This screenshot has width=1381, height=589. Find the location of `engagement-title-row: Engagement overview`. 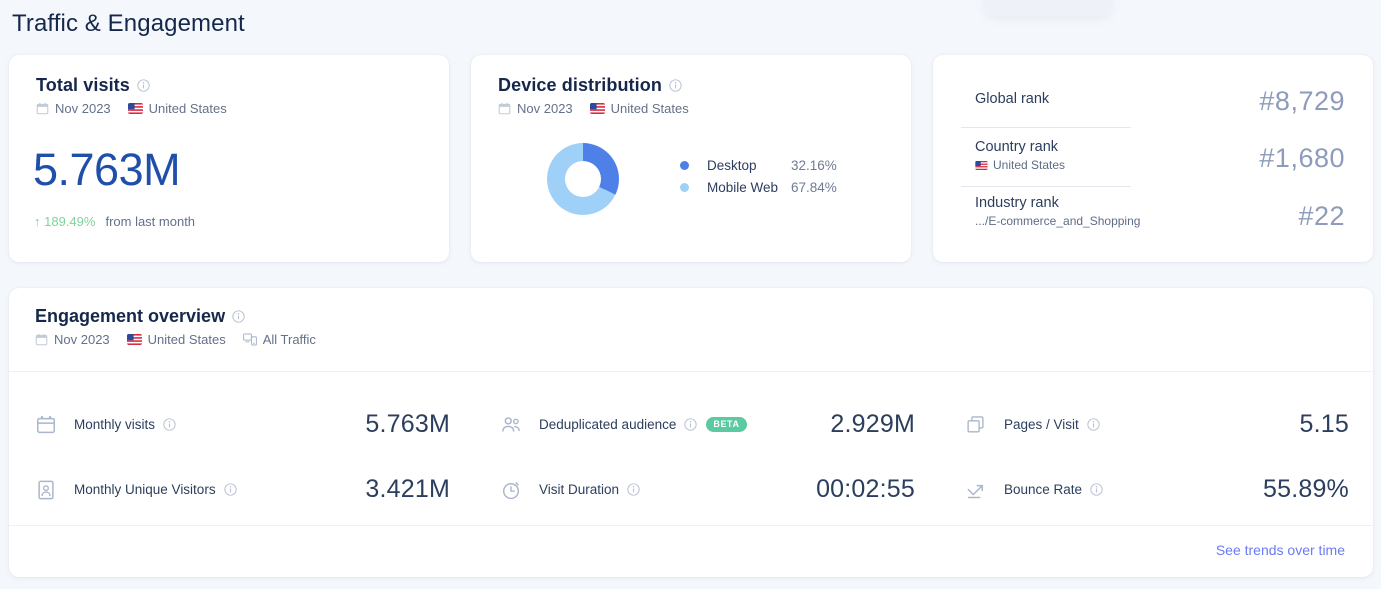

engagement-title-row: Engagement overview is located at coordinates (704, 316).